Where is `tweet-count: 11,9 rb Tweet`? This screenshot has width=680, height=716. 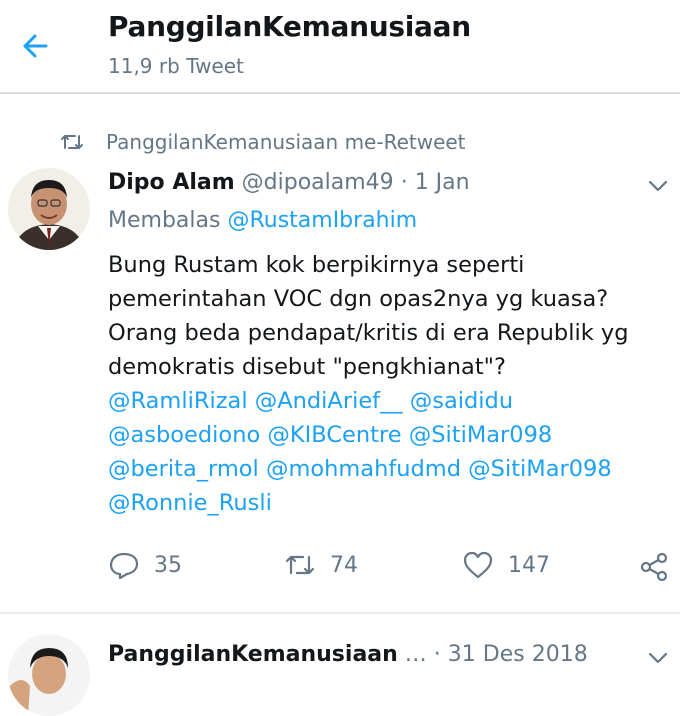
tweet-count: 11,9 rb Tweet is located at coordinates (176, 66).